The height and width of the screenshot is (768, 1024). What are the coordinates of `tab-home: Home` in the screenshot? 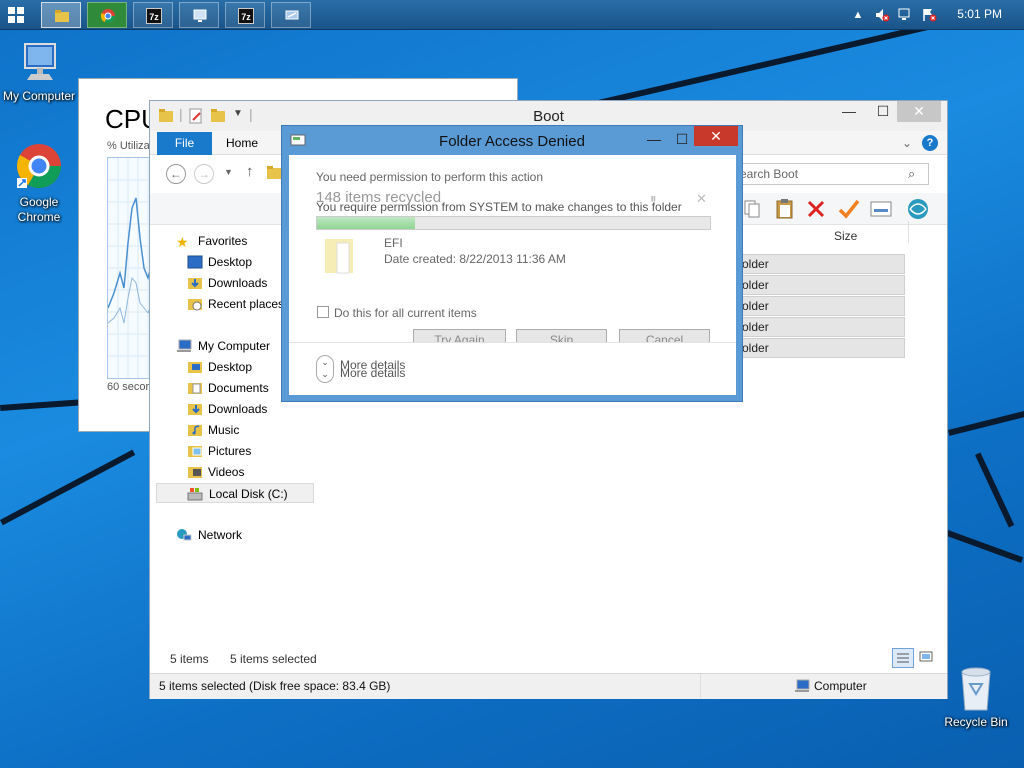 It's located at (242, 143).